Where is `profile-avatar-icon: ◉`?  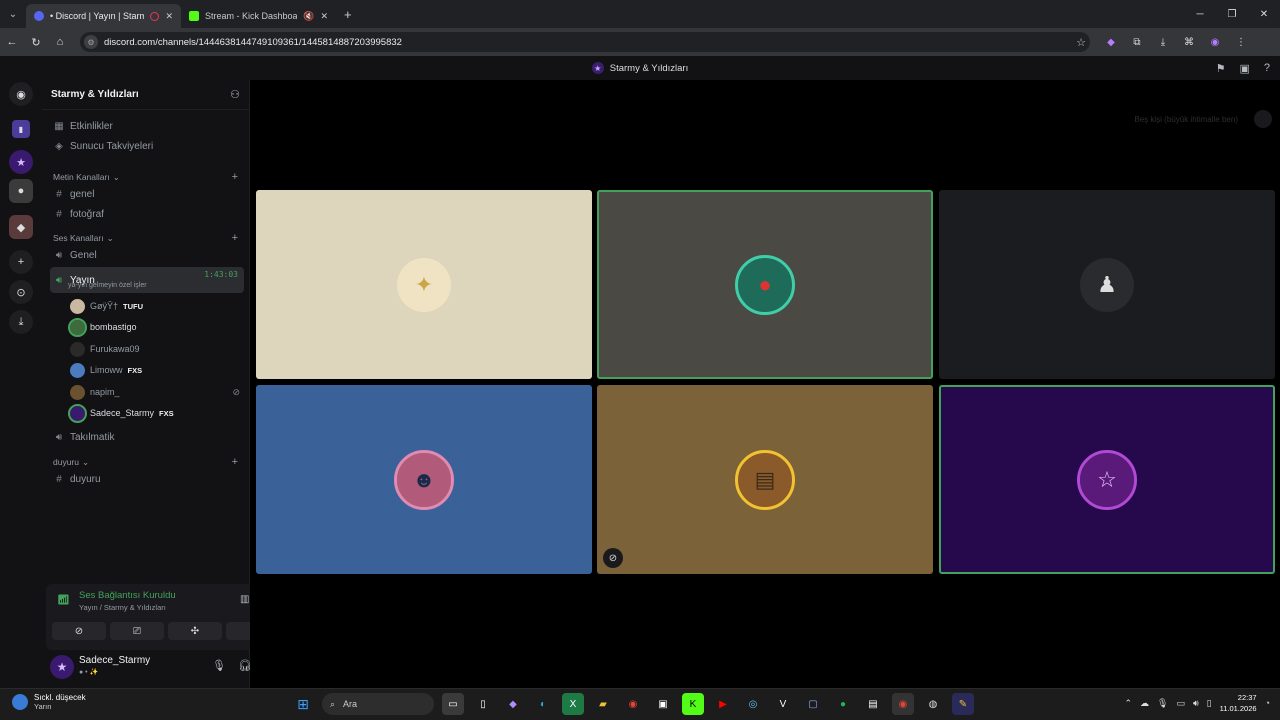 profile-avatar-icon: ◉ is located at coordinates (1215, 42).